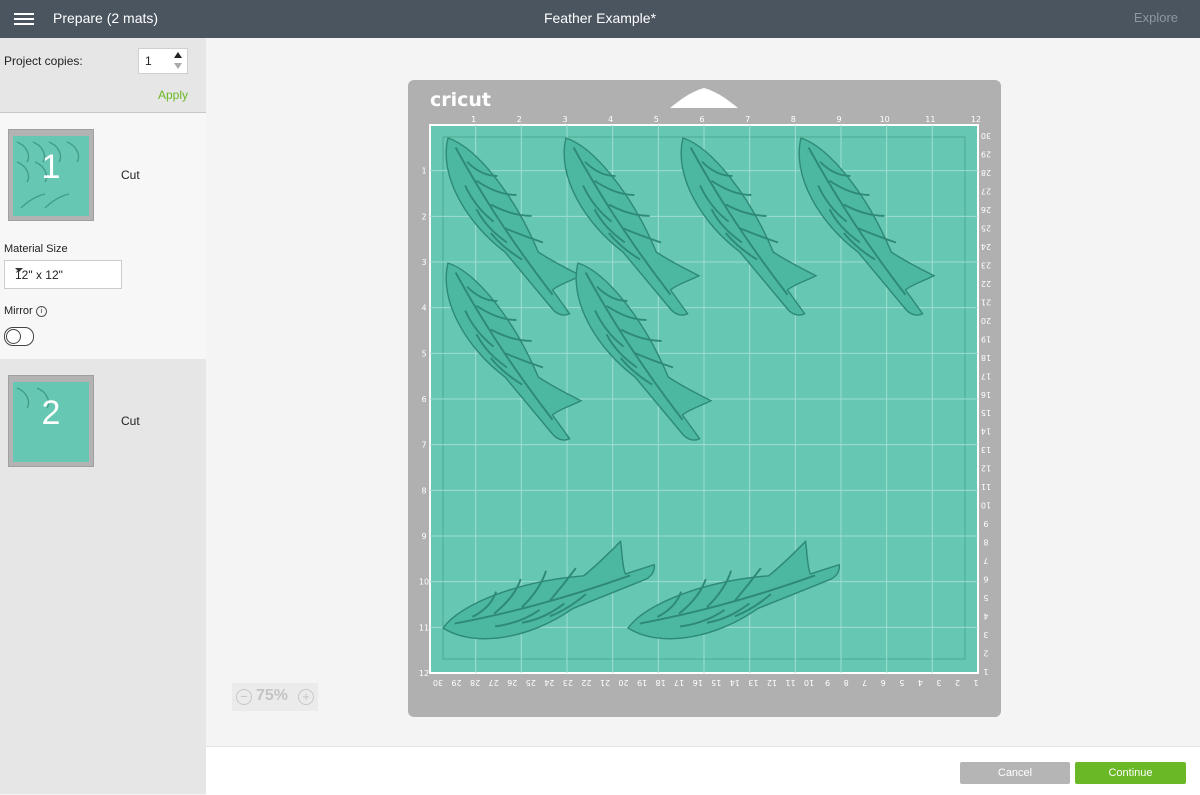  What do you see at coordinates (883, 682) in the screenshot?
I see `bottom-ruler-tick: 6` at bounding box center [883, 682].